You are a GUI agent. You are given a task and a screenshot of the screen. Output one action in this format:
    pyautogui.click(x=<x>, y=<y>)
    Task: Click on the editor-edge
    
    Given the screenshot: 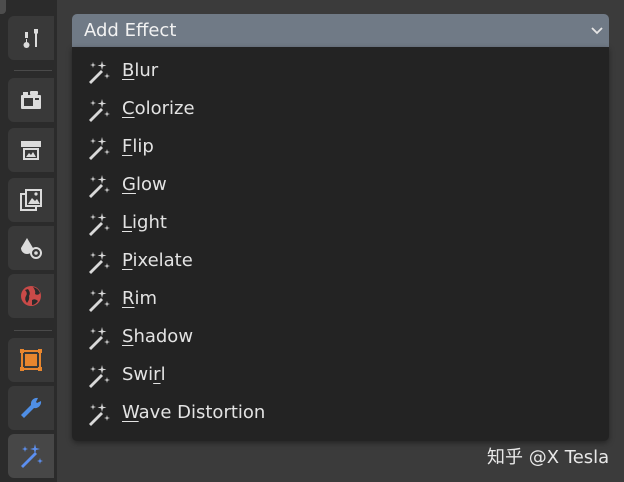 What is the action you would take?
    pyautogui.click(x=3, y=7)
    